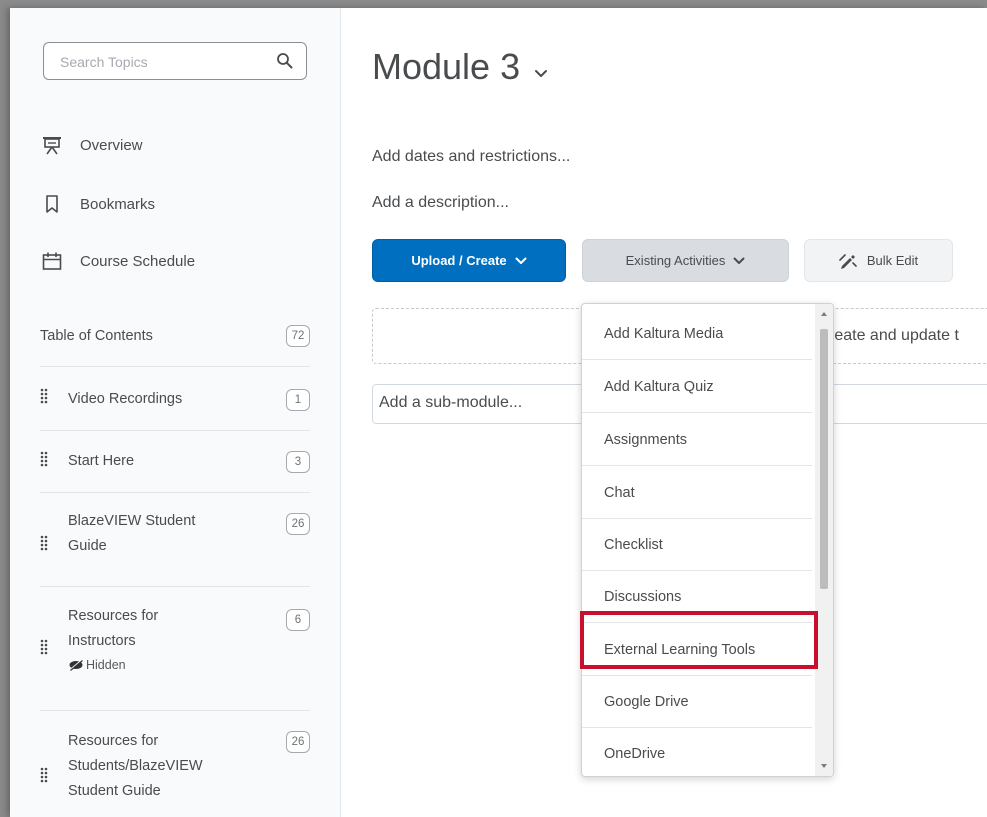 This screenshot has width=987, height=817. I want to click on page-title-text: Module 3, so click(446, 66).